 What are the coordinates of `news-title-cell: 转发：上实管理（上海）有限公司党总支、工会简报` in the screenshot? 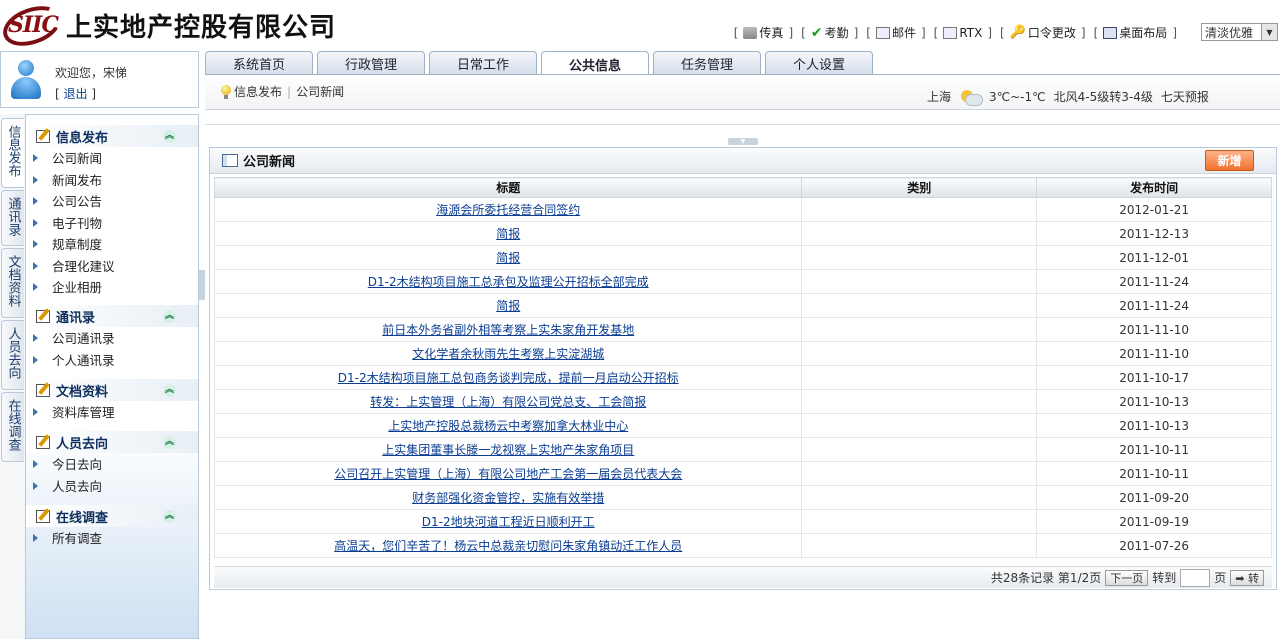 It's located at (508, 401).